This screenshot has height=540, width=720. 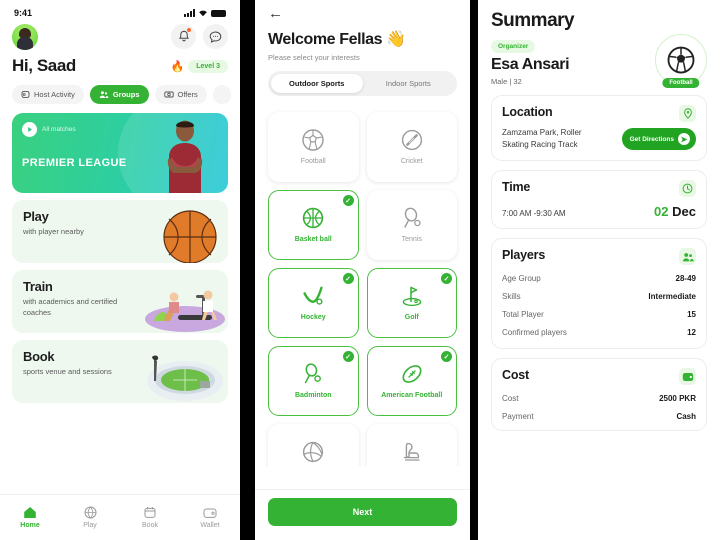 I want to click on sports-category-toggle: Outdoor Sports Indoor Sports, so click(x=362, y=83).